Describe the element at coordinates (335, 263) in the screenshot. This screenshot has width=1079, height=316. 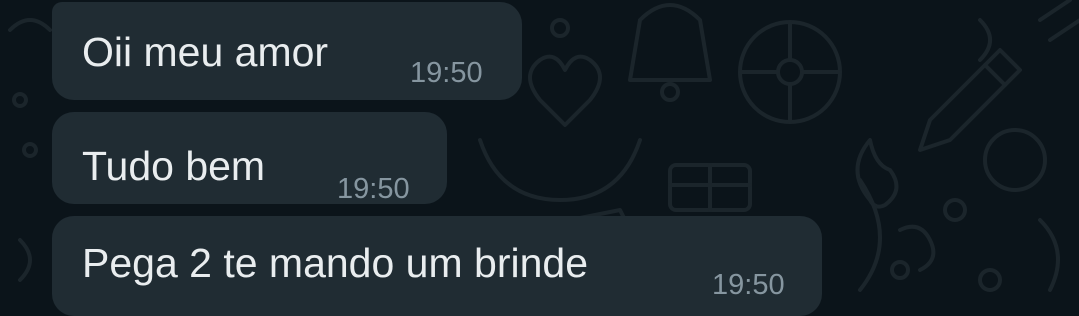
I see `message-text: Pega 2 te mando um brinde` at that location.